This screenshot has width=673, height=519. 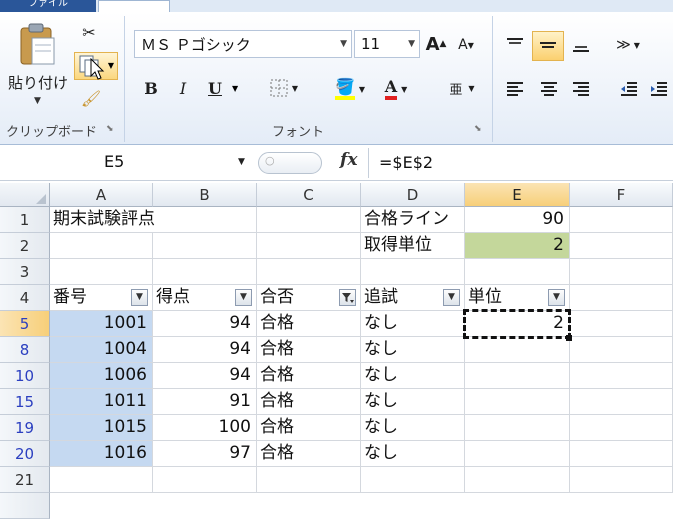 I want to click on cell-d2: 取得単位, so click(x=413, y=246).